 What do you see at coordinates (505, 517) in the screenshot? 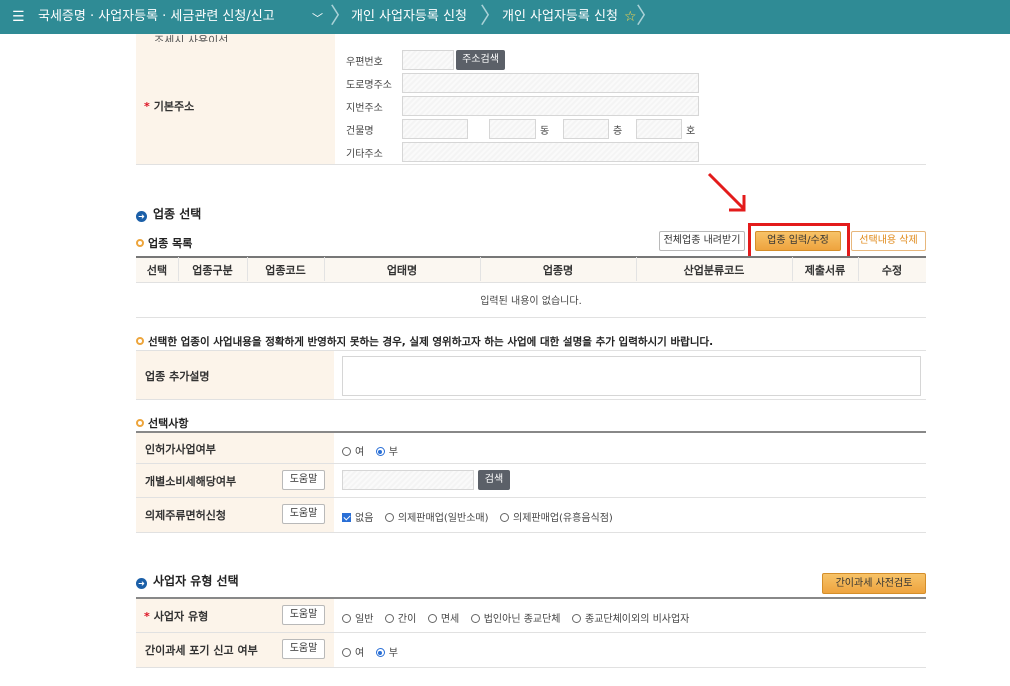
I see `liquor-bar-radio` at bounding box center [505, 517].